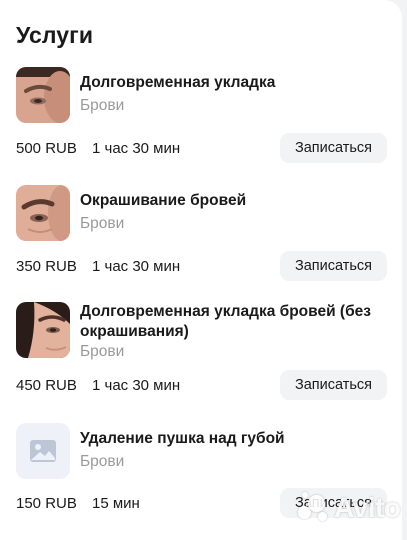  I want to click on service-price: 350 RUB, so click(46, 266).